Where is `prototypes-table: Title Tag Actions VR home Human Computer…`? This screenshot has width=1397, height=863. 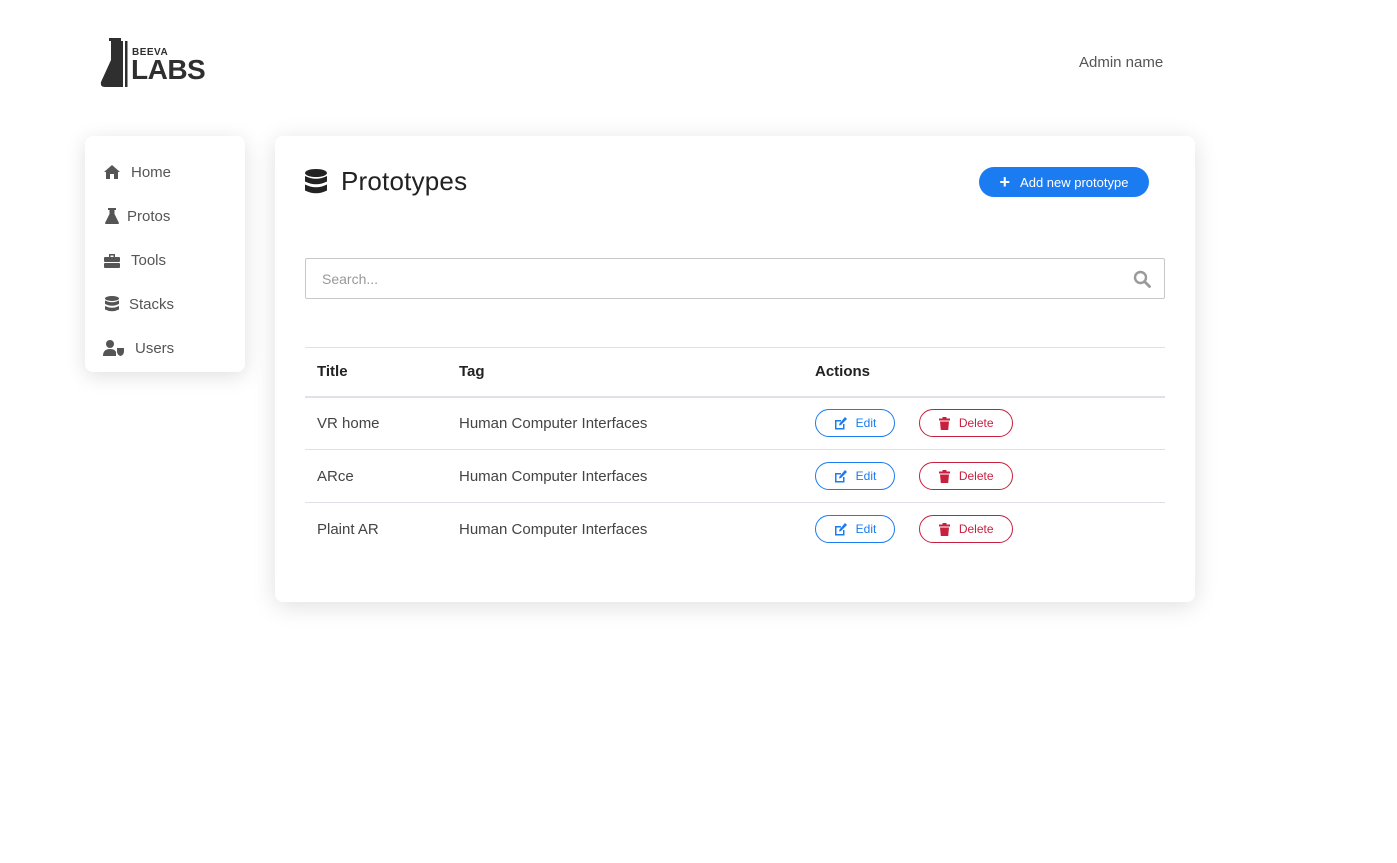
prototypes-table: Title Tag Actions VR home Human Computer… is located at coordinates (735, 451).